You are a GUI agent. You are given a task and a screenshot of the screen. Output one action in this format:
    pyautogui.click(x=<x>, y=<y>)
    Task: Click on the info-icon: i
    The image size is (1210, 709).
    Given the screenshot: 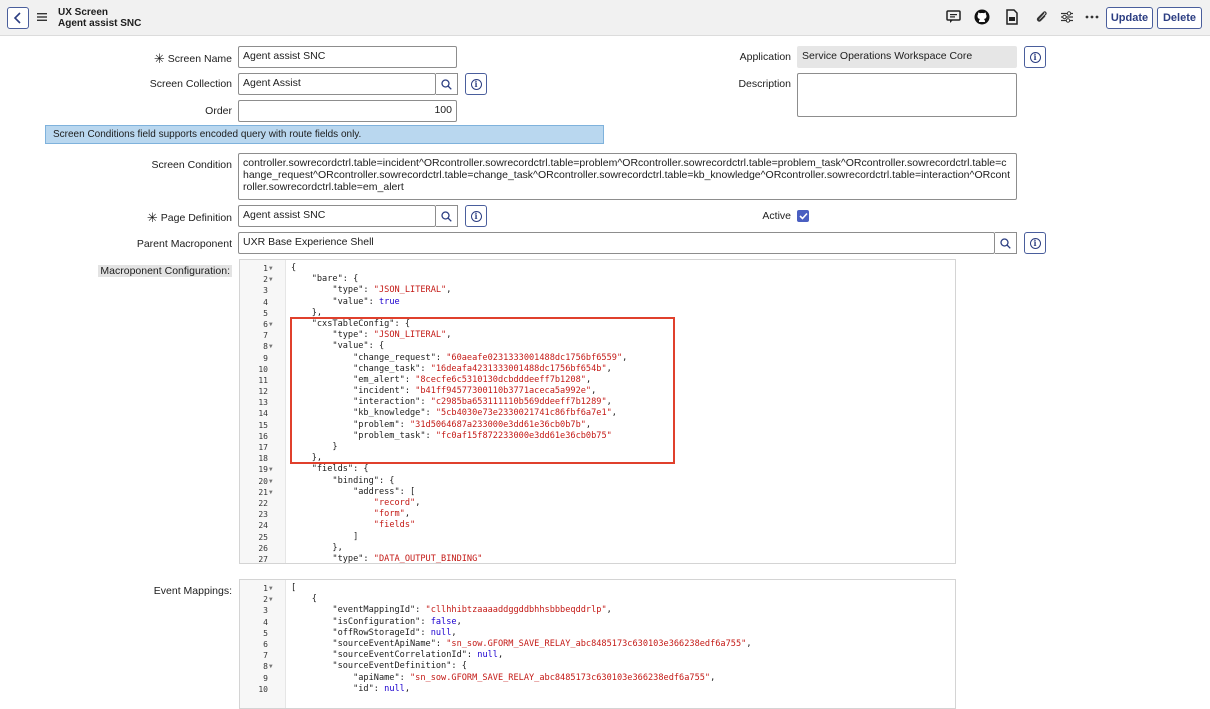 What is the action you would take?
    pyautogui.click(x=1035, y=243)
    